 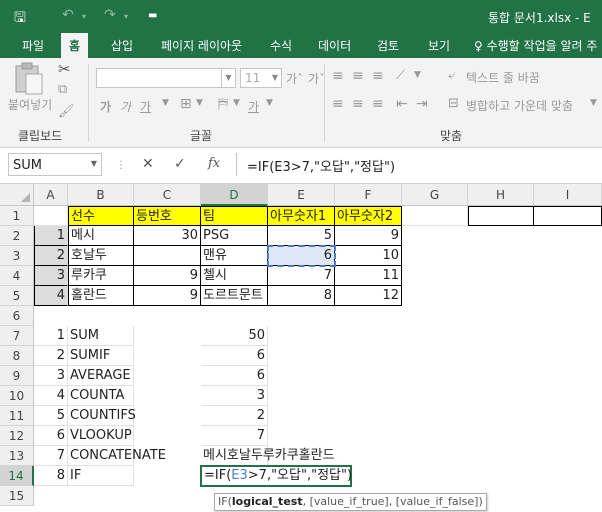 I want to click on cell-D4: 첼시, so click(x=234, y=276).